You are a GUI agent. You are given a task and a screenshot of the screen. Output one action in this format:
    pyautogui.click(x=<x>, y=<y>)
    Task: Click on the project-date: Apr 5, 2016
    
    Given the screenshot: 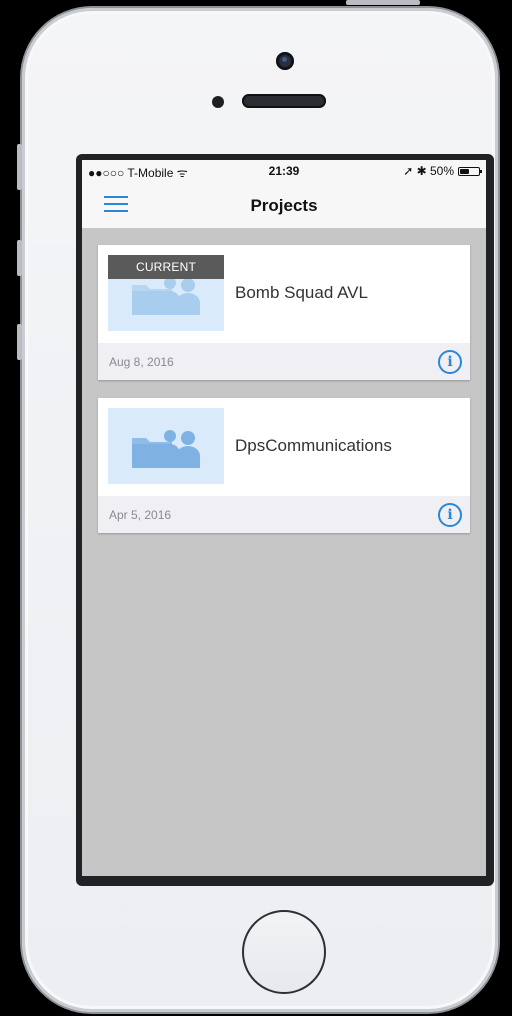 What is the action you would take?
    pyautogui.click(x=140, y=515)
    